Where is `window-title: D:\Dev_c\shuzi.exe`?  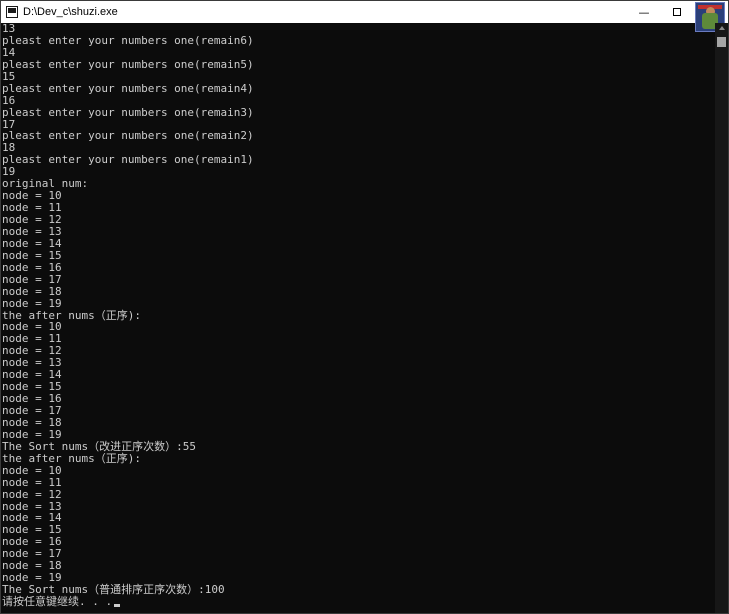 window-title: D:\Dev_c\shuzi.exe is located at coordinates (70, 12).